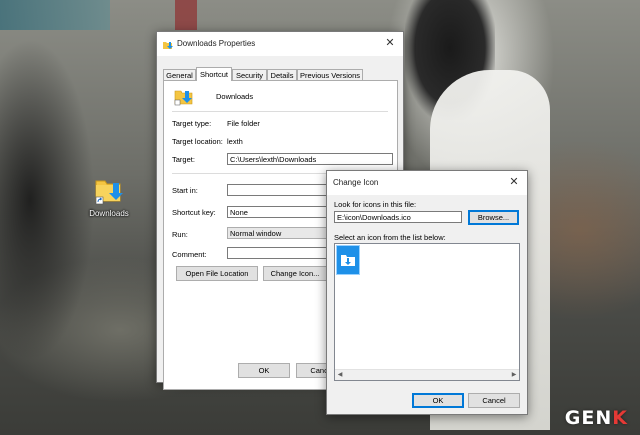 The width and height of the screenshot is (640, 435). I want to click on icon-list-item-selected, so click(348, 260).